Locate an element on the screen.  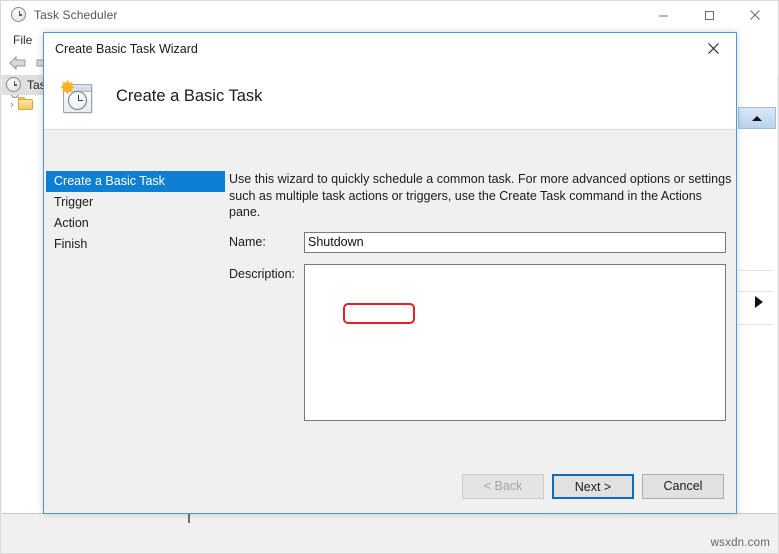
name-input is located at coordinates (515, 242).